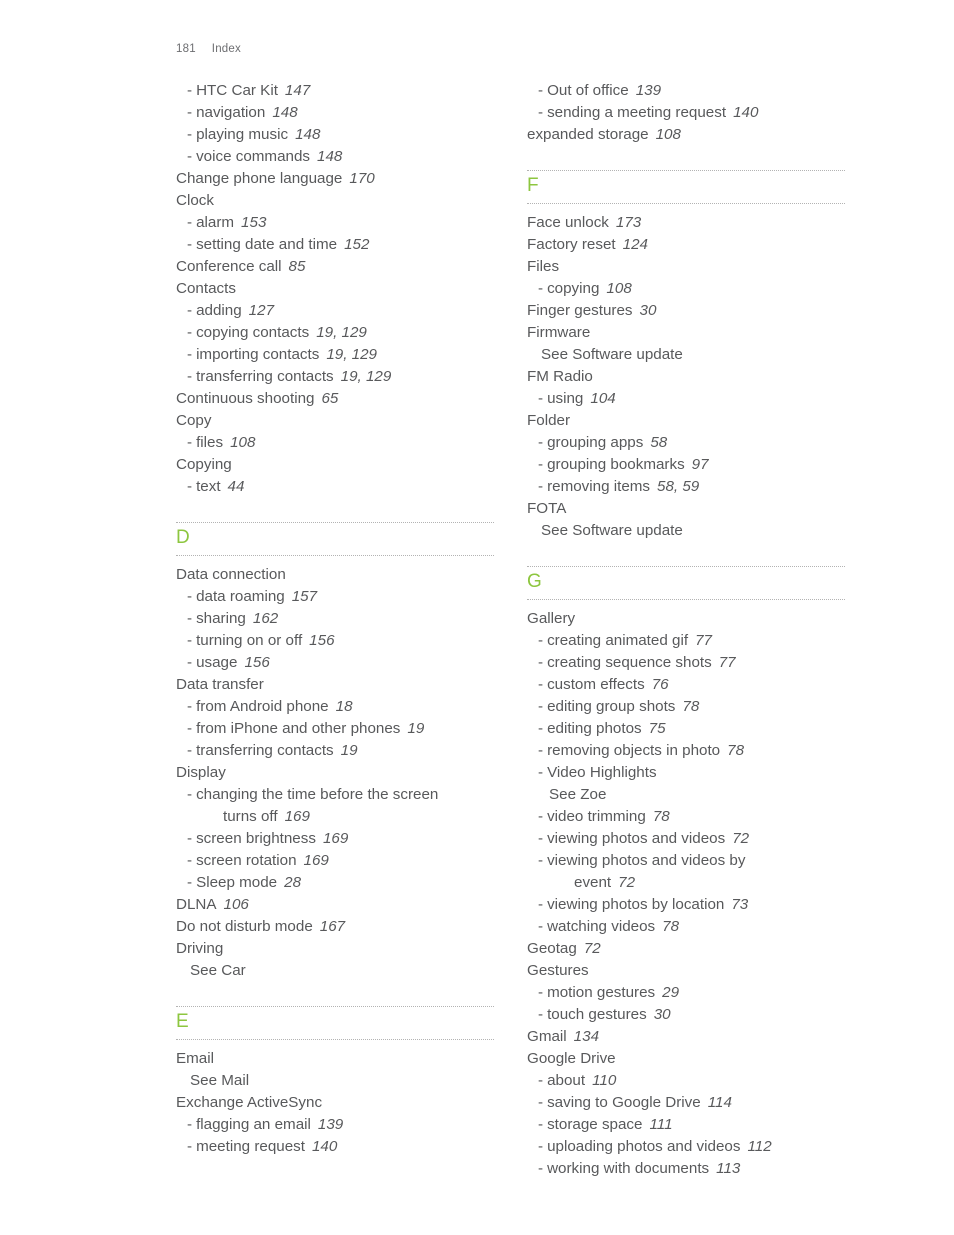  What do you see at coordinates (204, 464) in the screenshot?
I see `entry-label: Copying` at bounding box center [204, 464].